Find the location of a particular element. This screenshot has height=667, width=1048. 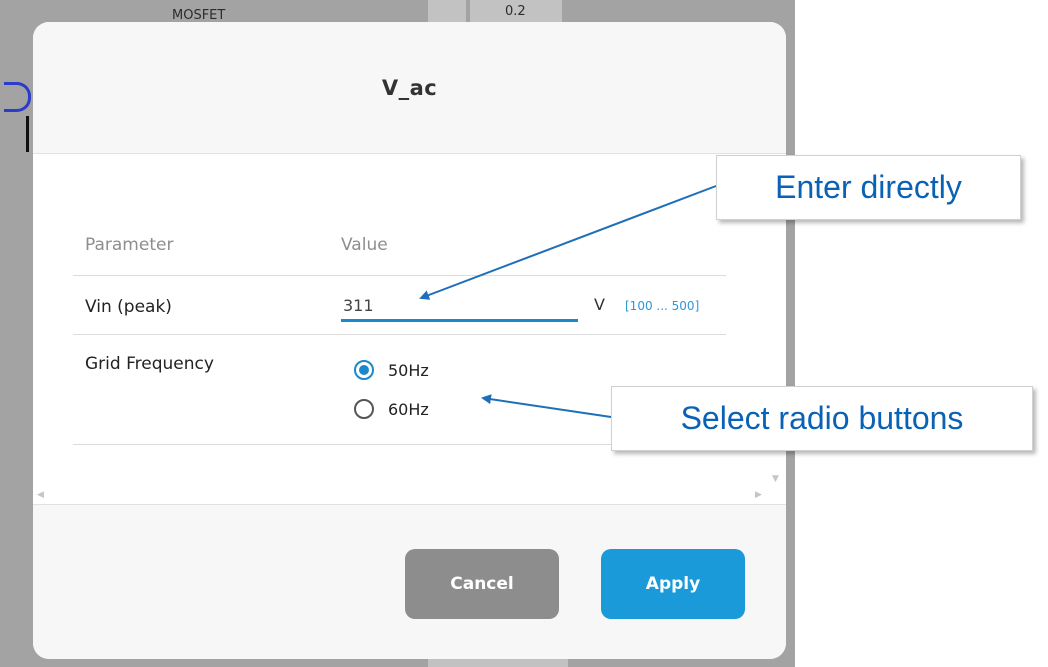

callout-select-radio-text: Select radio buttons is located at coordinates (822, 418).